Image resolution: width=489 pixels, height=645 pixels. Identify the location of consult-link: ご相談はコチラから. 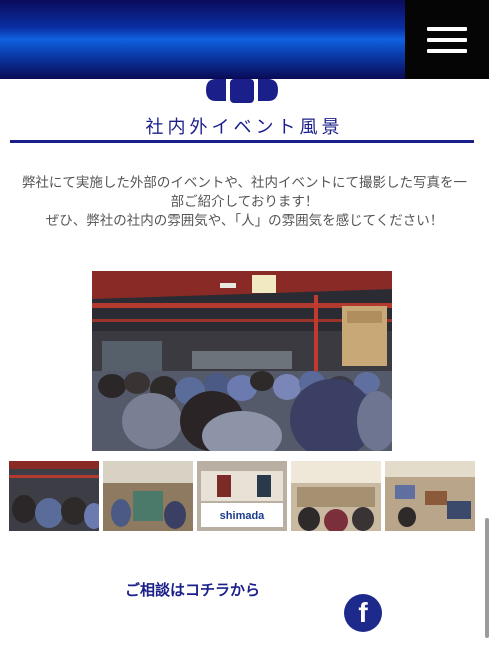
(244, 589).